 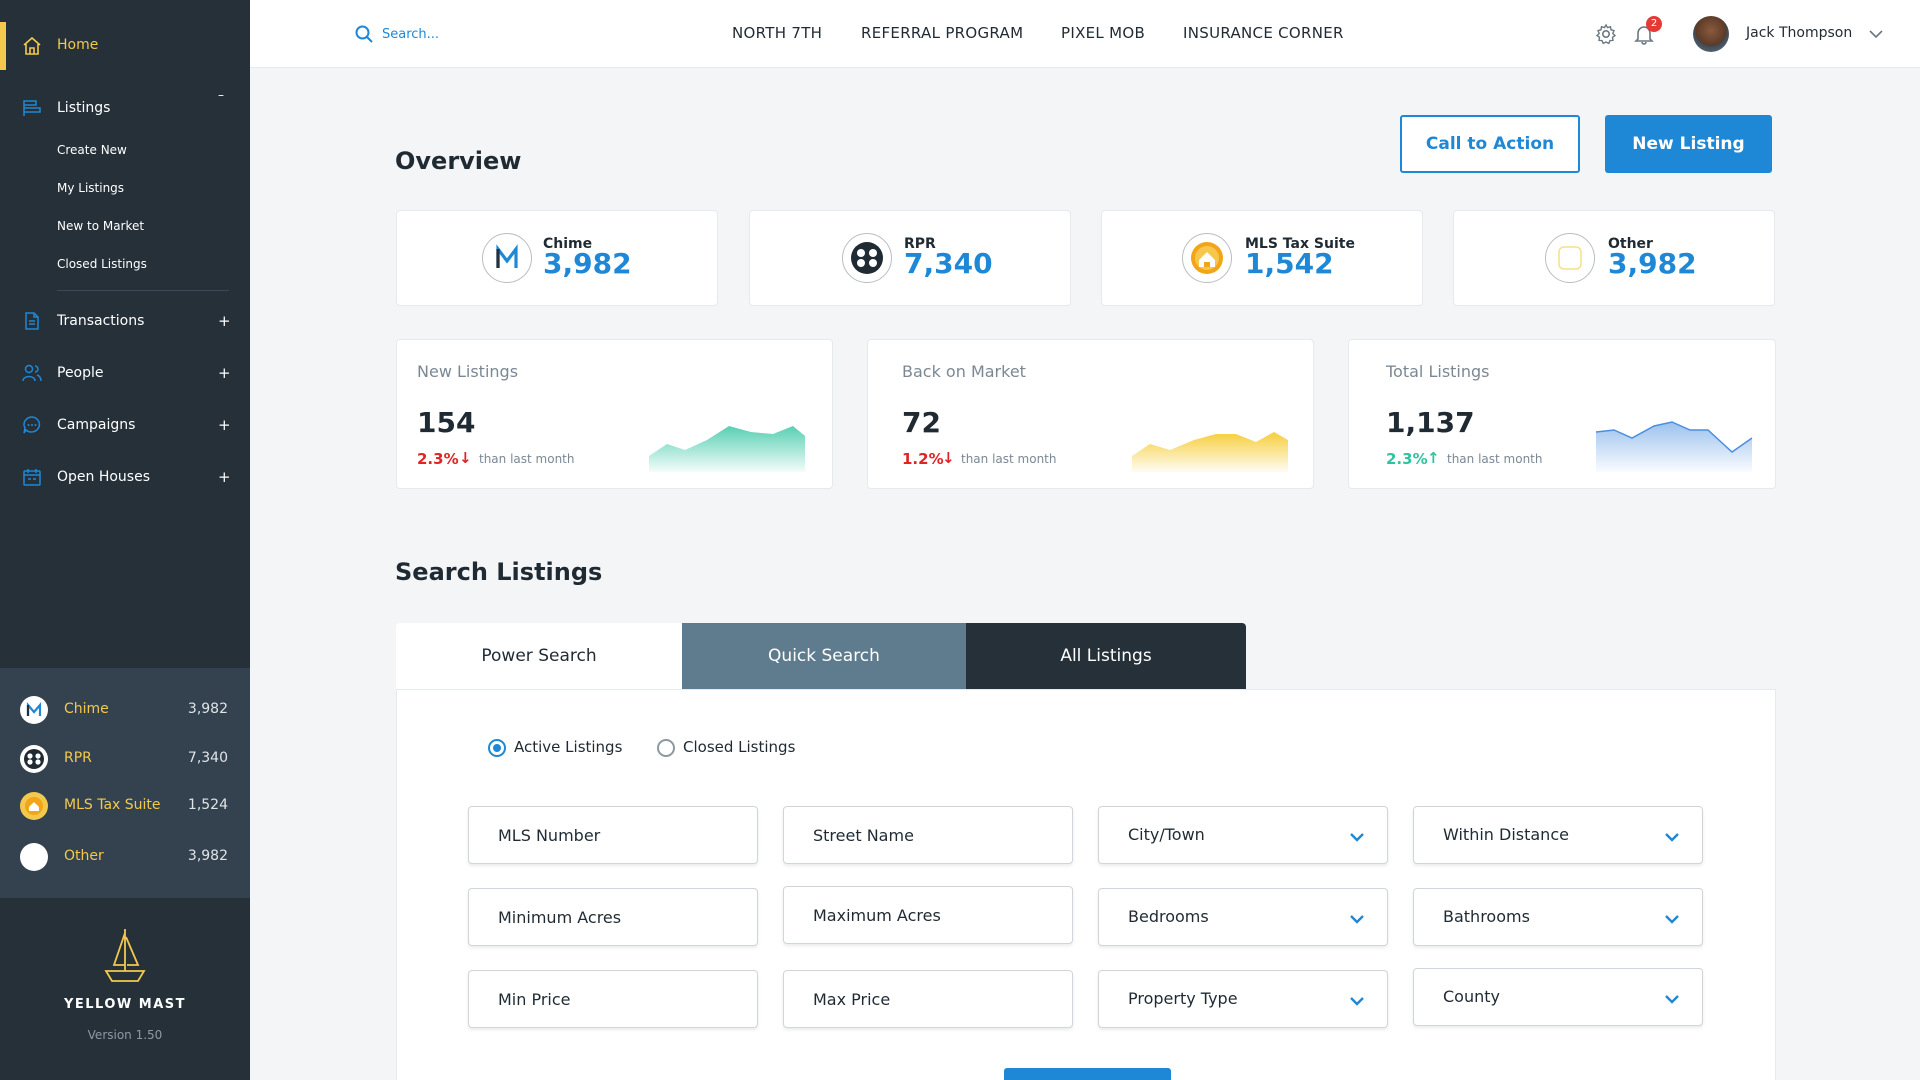 I want to click on sidebar-item-open-houses: Open Houses +, so click(x=125, y=477).